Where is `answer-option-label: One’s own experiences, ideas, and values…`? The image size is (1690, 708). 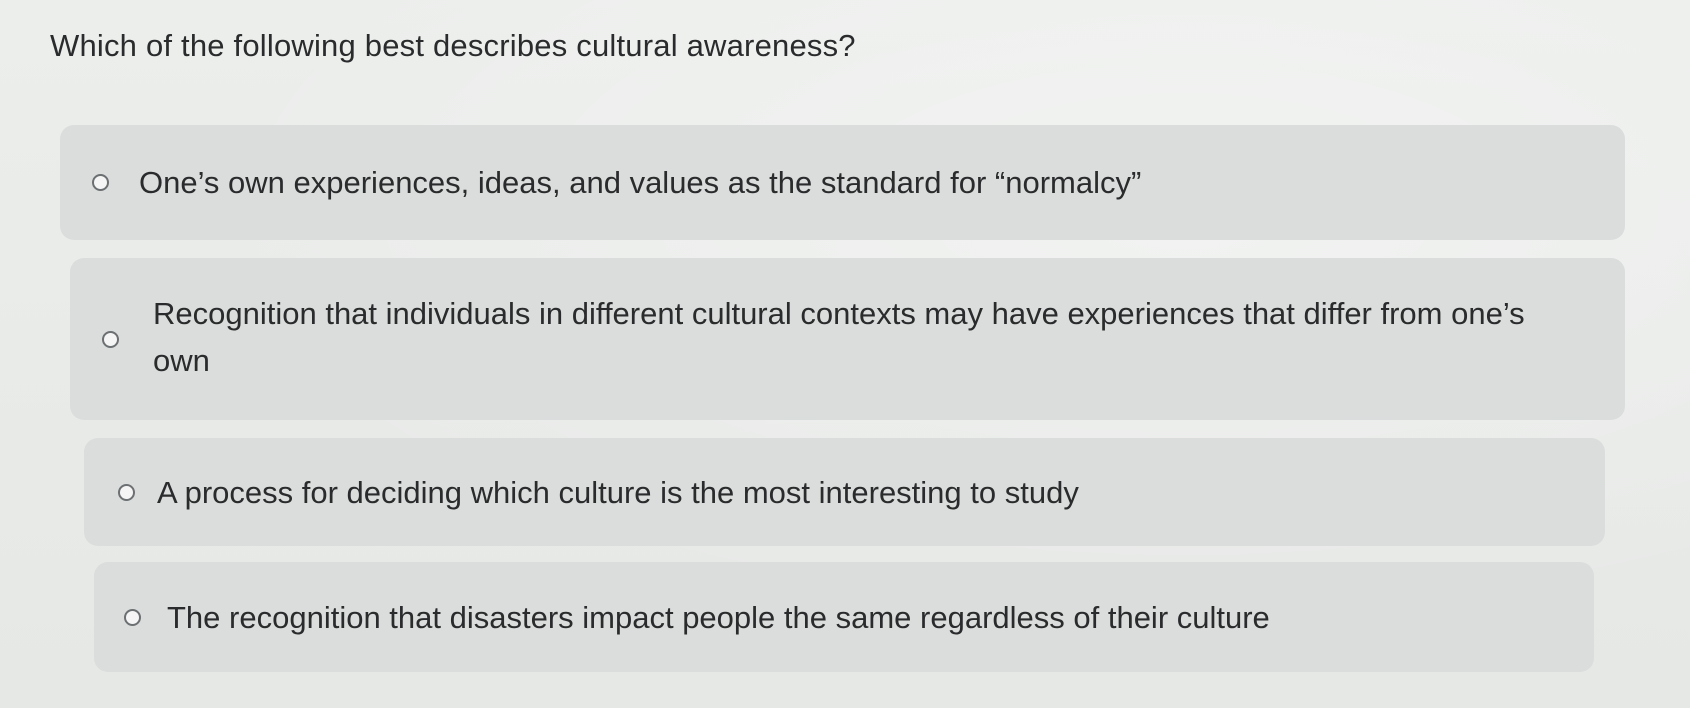
answer-option-label: One’s own experiences, ideas, and values… is located at coordinates (640, 182).